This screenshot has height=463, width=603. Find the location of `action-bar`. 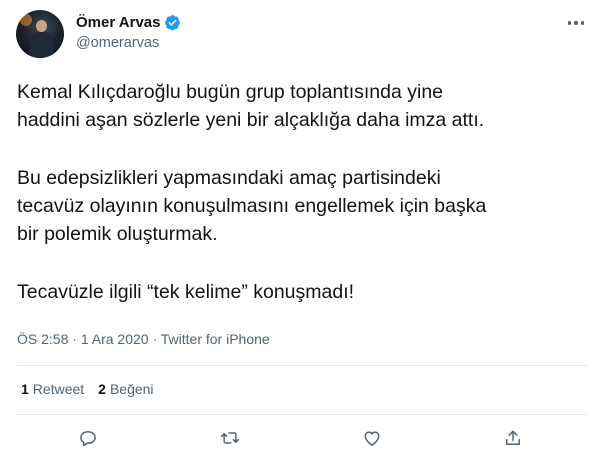

action-bar is located at coordinates (301, 438).